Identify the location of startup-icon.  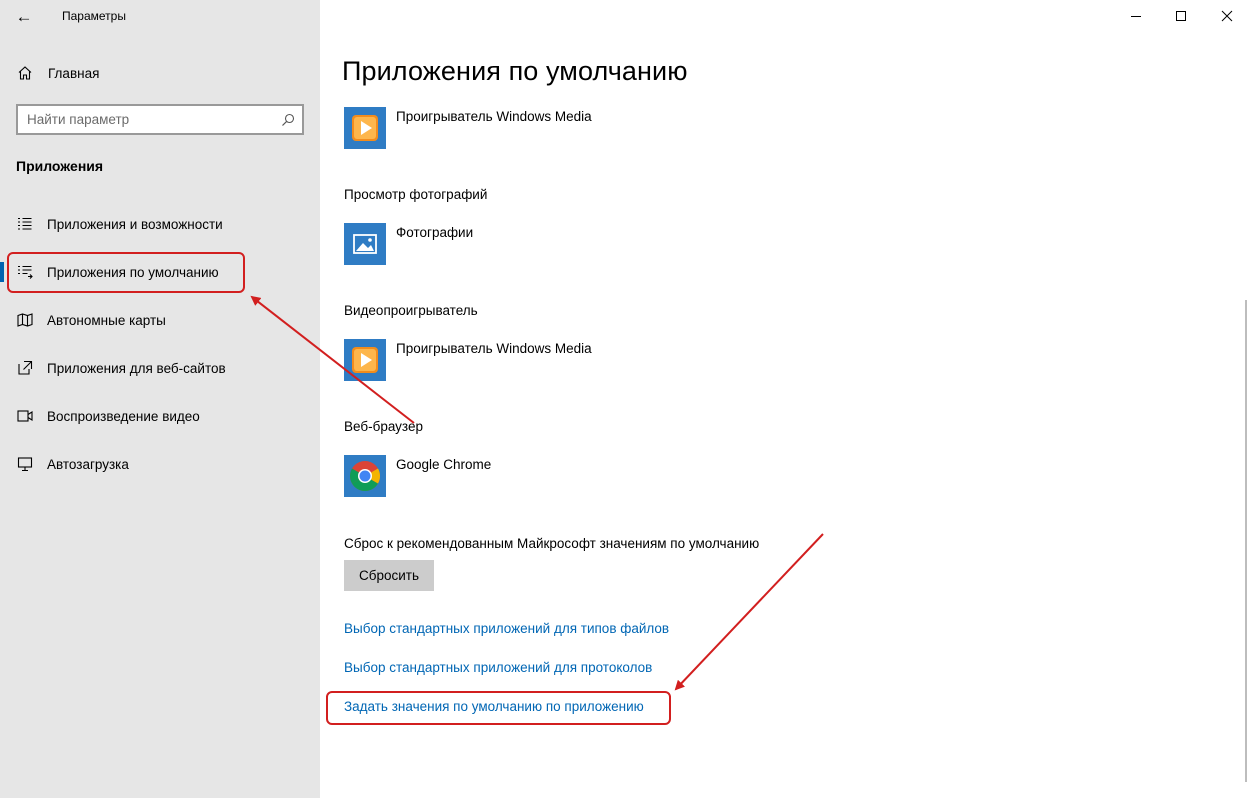
(25, 464).